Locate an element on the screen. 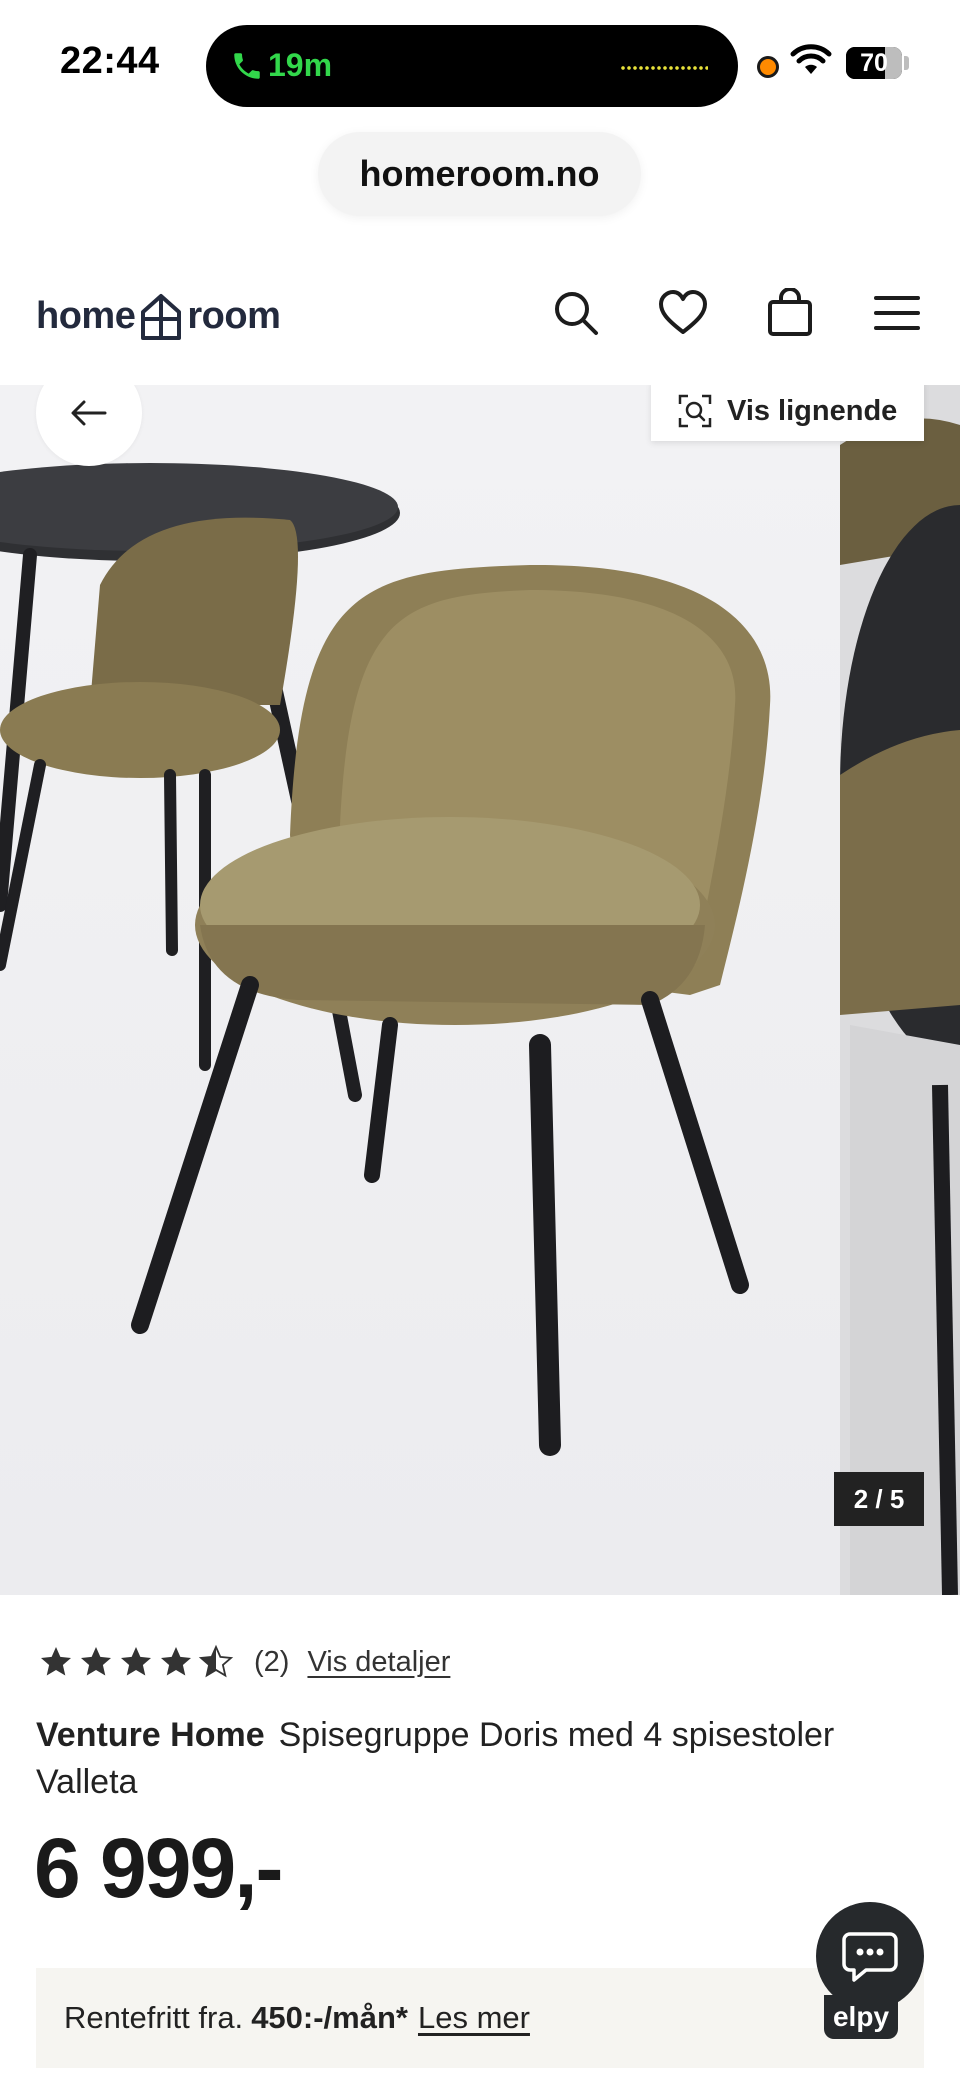  address-bar: homeroom.no is located at coordinates (479, 174).